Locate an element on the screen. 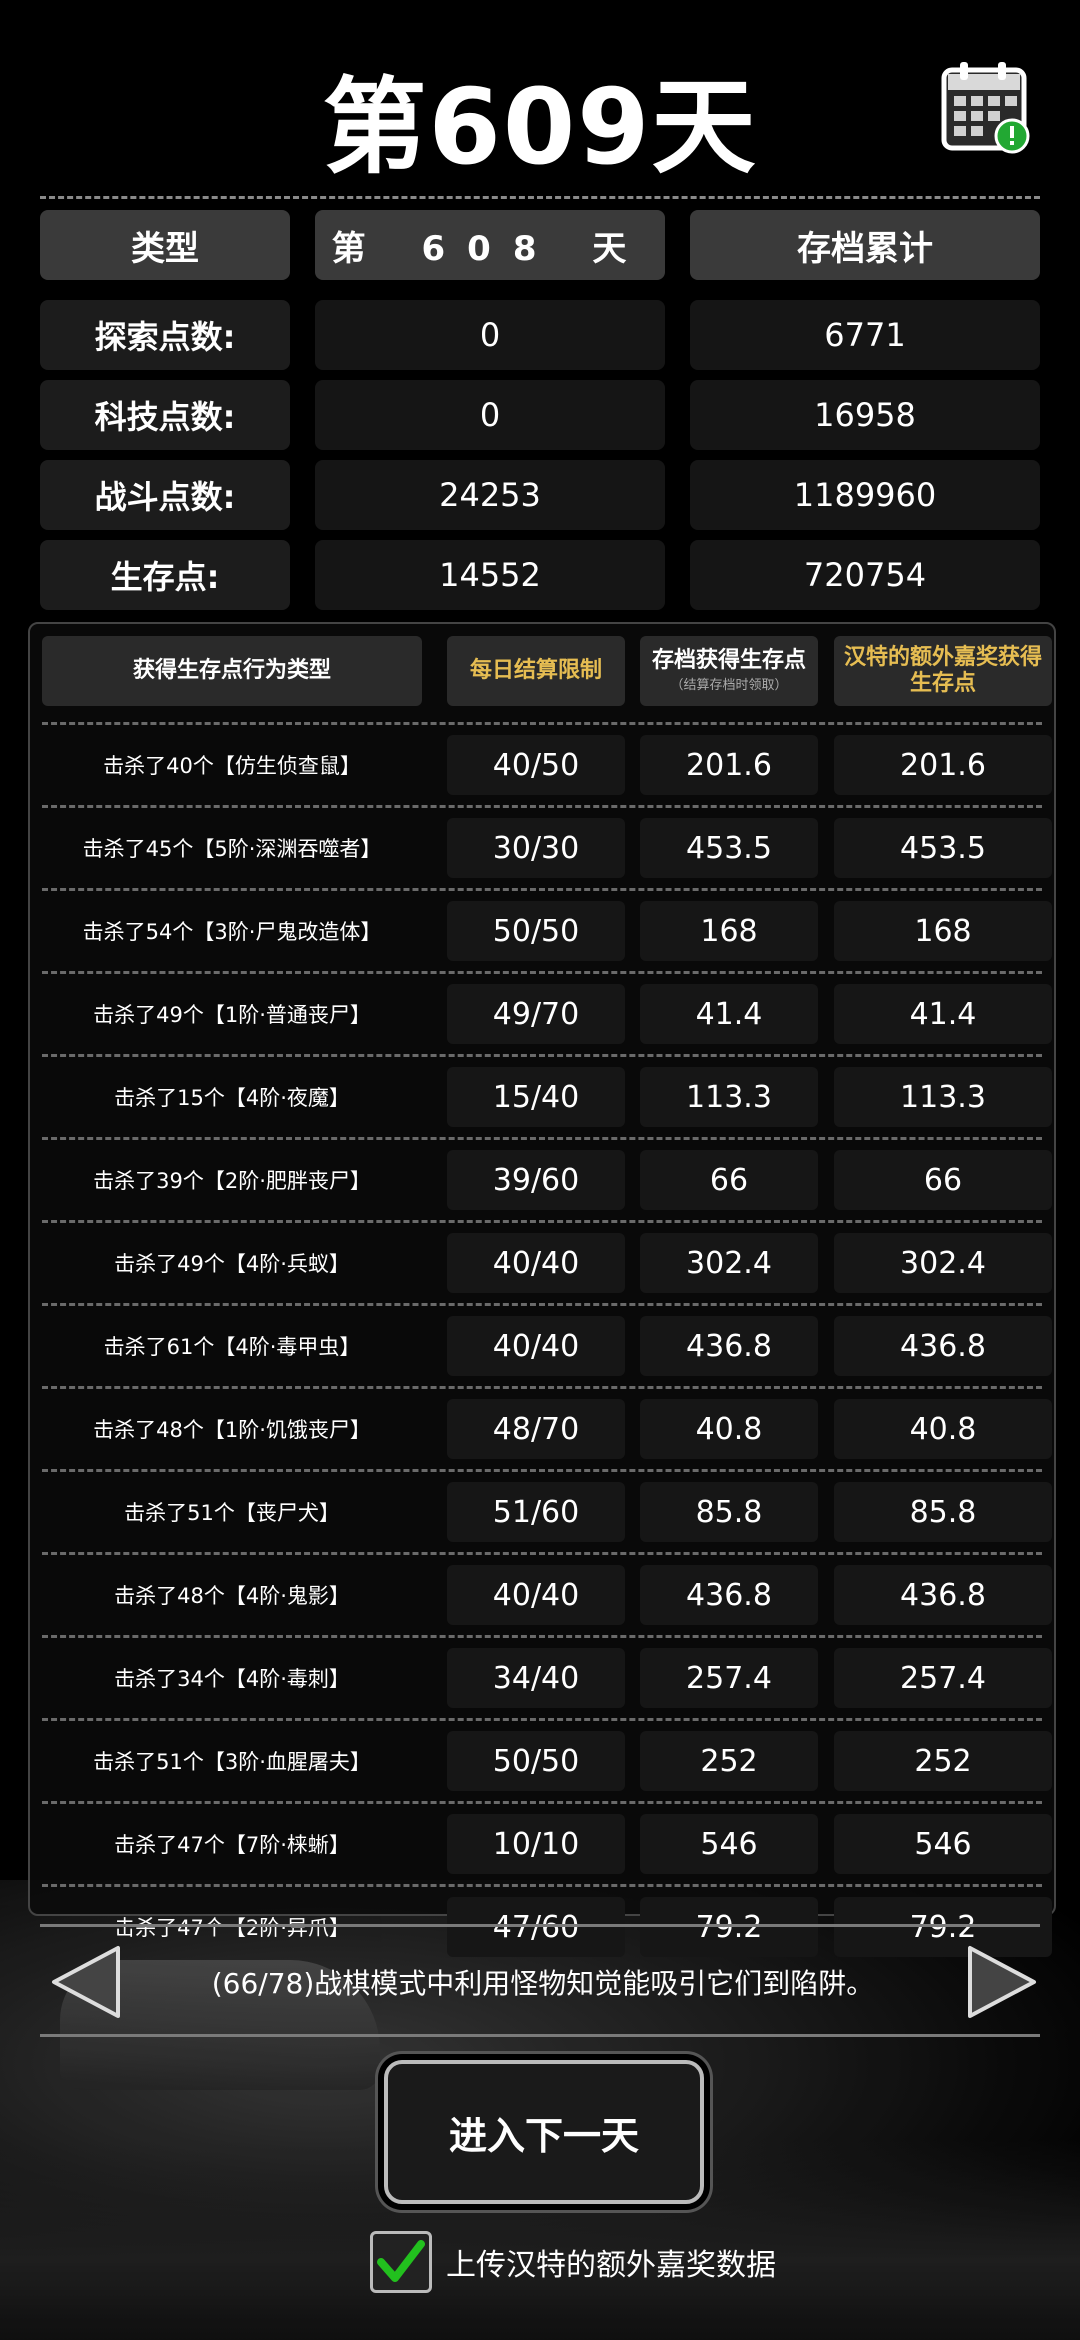 The image size is (1080, 2340). row-action-type: 击杀了49个【1阶·普通丧尸】 is located at coordinates (232, 1015).